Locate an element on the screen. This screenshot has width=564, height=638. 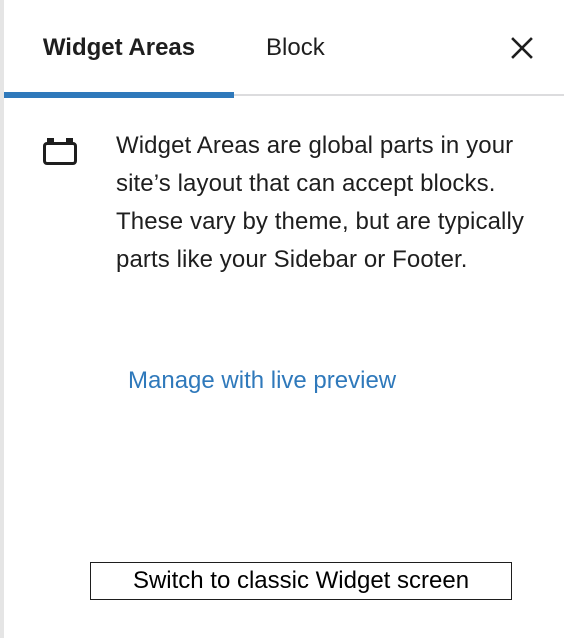
tab-widget-areas-label: Widget Areas is located at coordinates (119, 47).